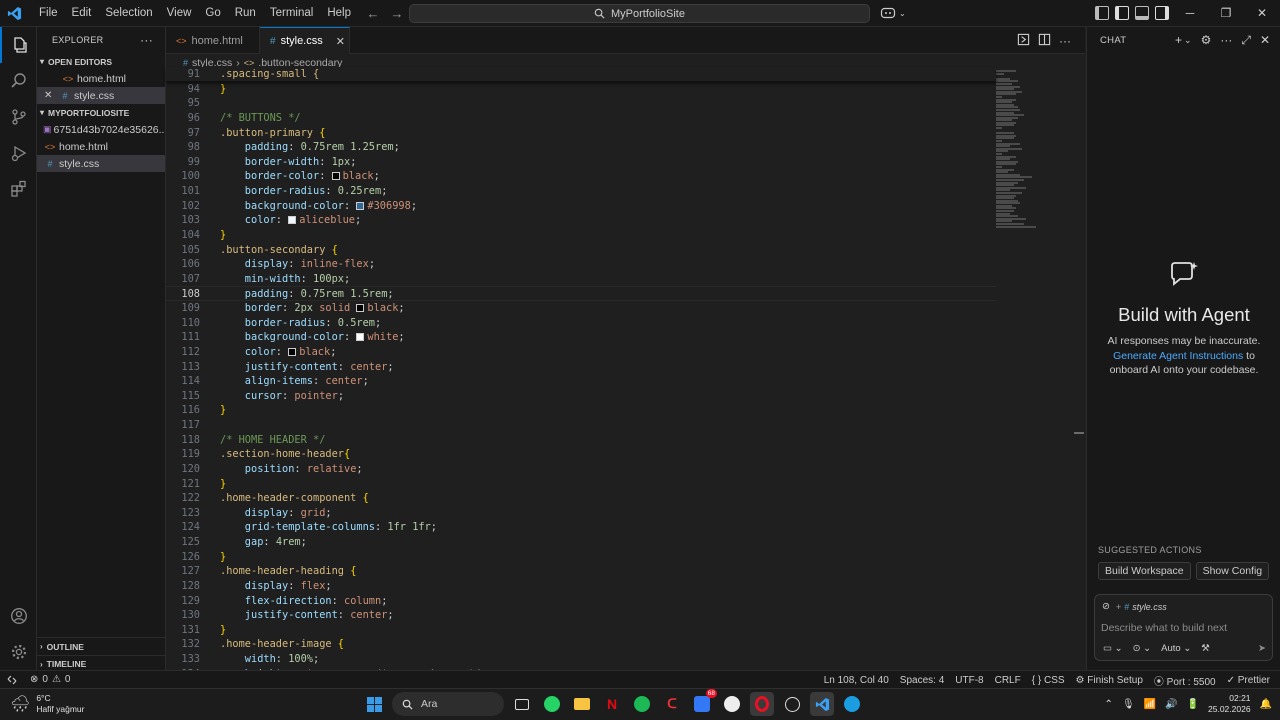  Describe the element at coordinates (1044, 41) in the screenshot. I see `split-editor-icon` at that location.